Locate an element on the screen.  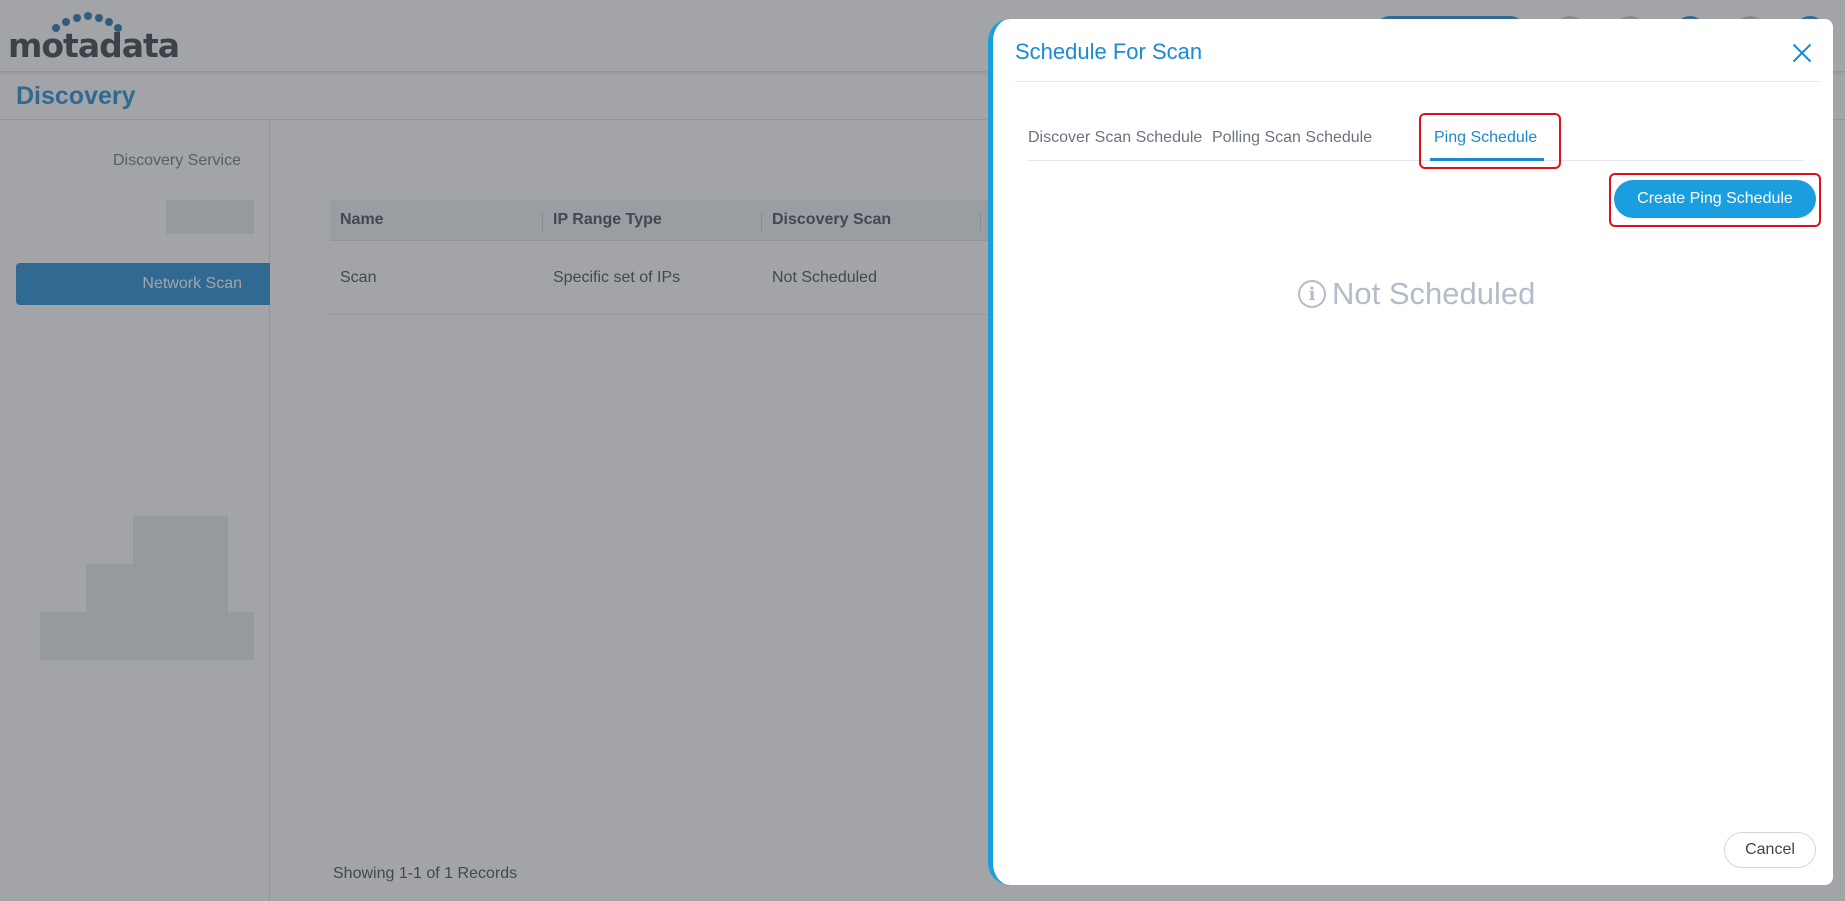
highlight-box-ping-tab is located at coordinates (1490, 141).